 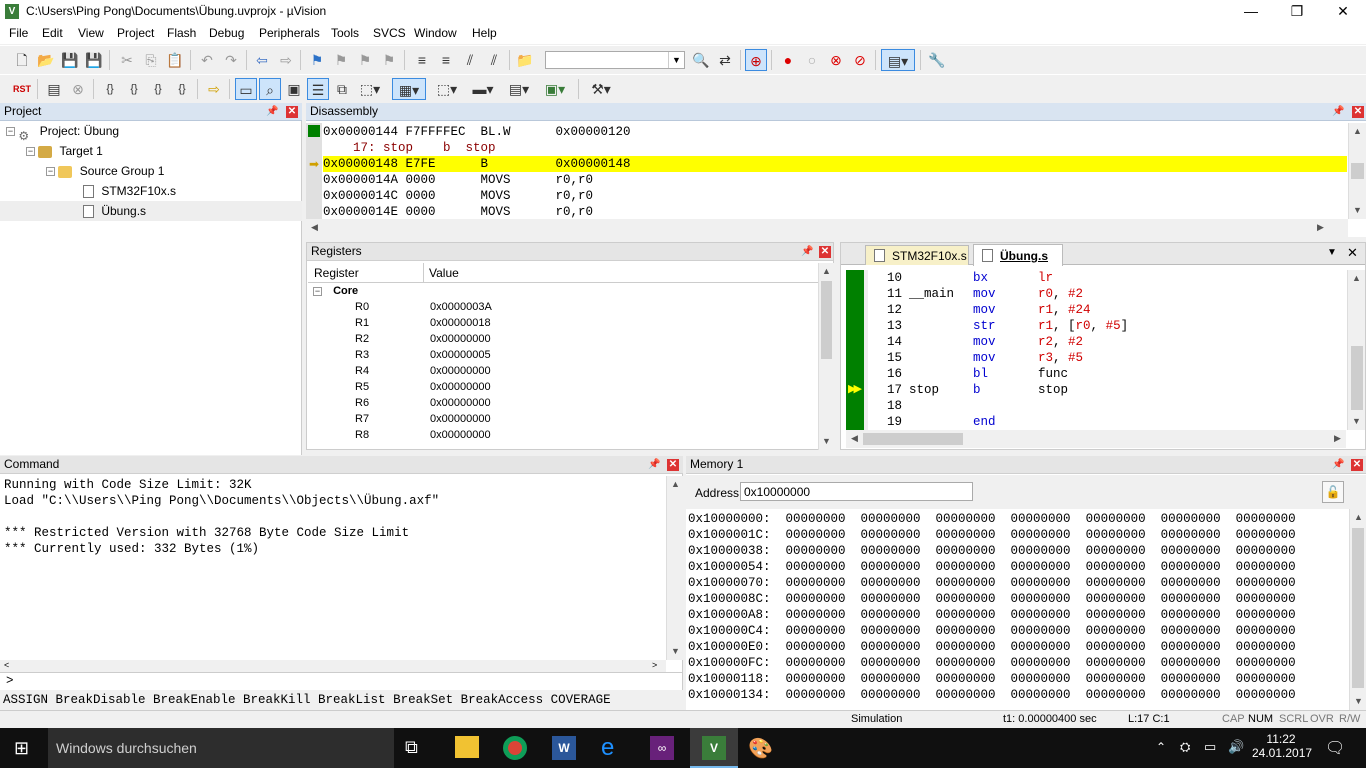 What do you see at coordinates (314, 227) in the screenshot?
I see `scroll-left-icon: ◀` at bounding box center [314, 227].